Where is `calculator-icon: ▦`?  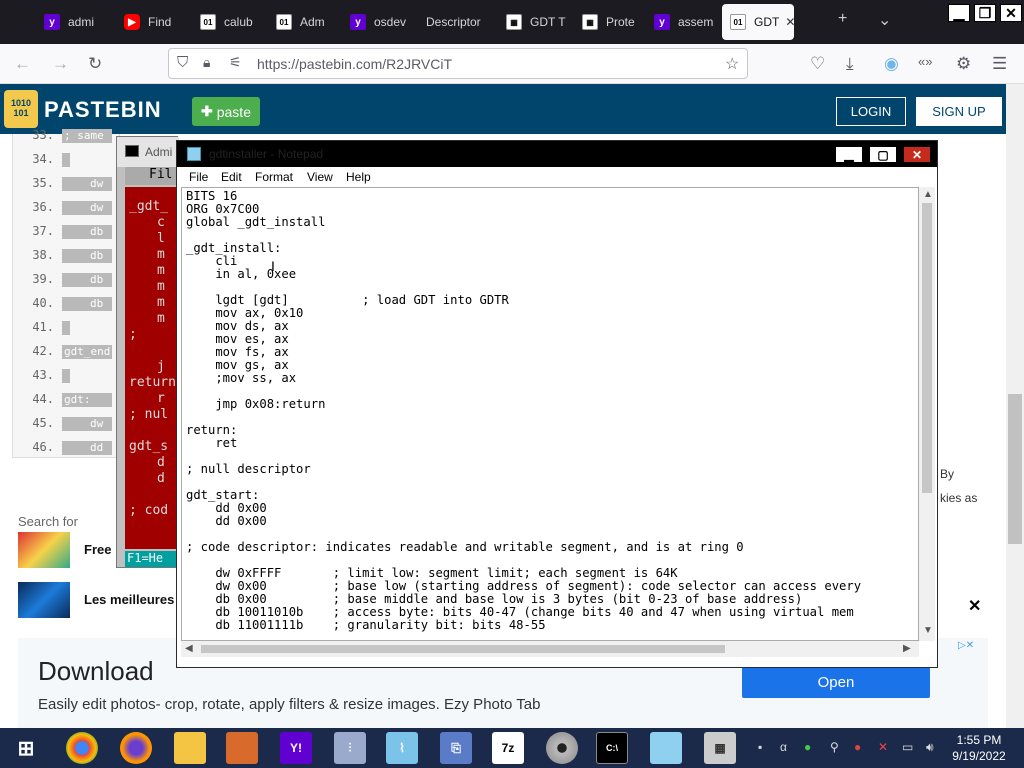
calculator-icon: ▦ is located at coordinates (720, 748).